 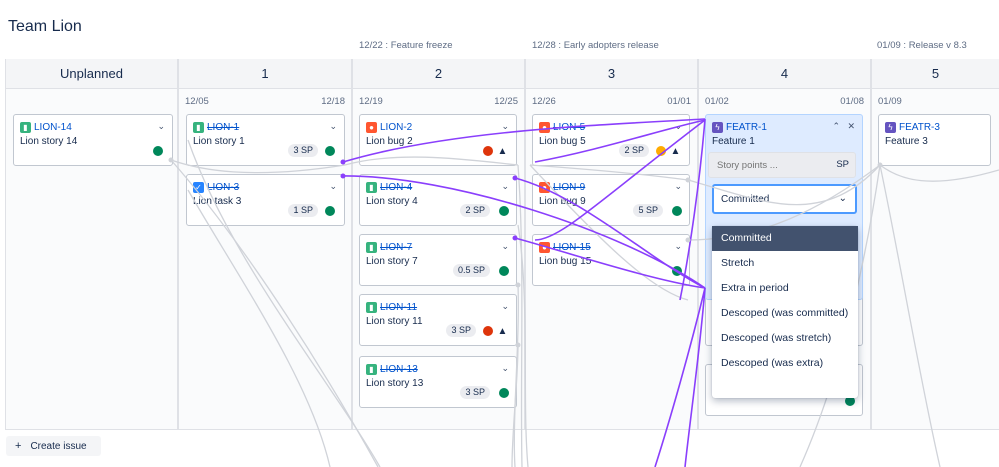 What do you see at coordinates (934, 140) in the screenshot?
I see `issue-card: ϟ FEATR-3 Feature 3` at bounding box center [934, 140].